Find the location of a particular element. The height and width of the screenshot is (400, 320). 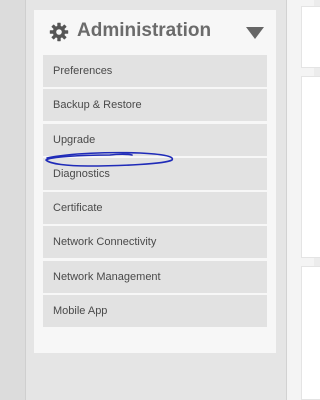

menu-item-diagnostics: Diagnostics is located at coordinates (155, 173).